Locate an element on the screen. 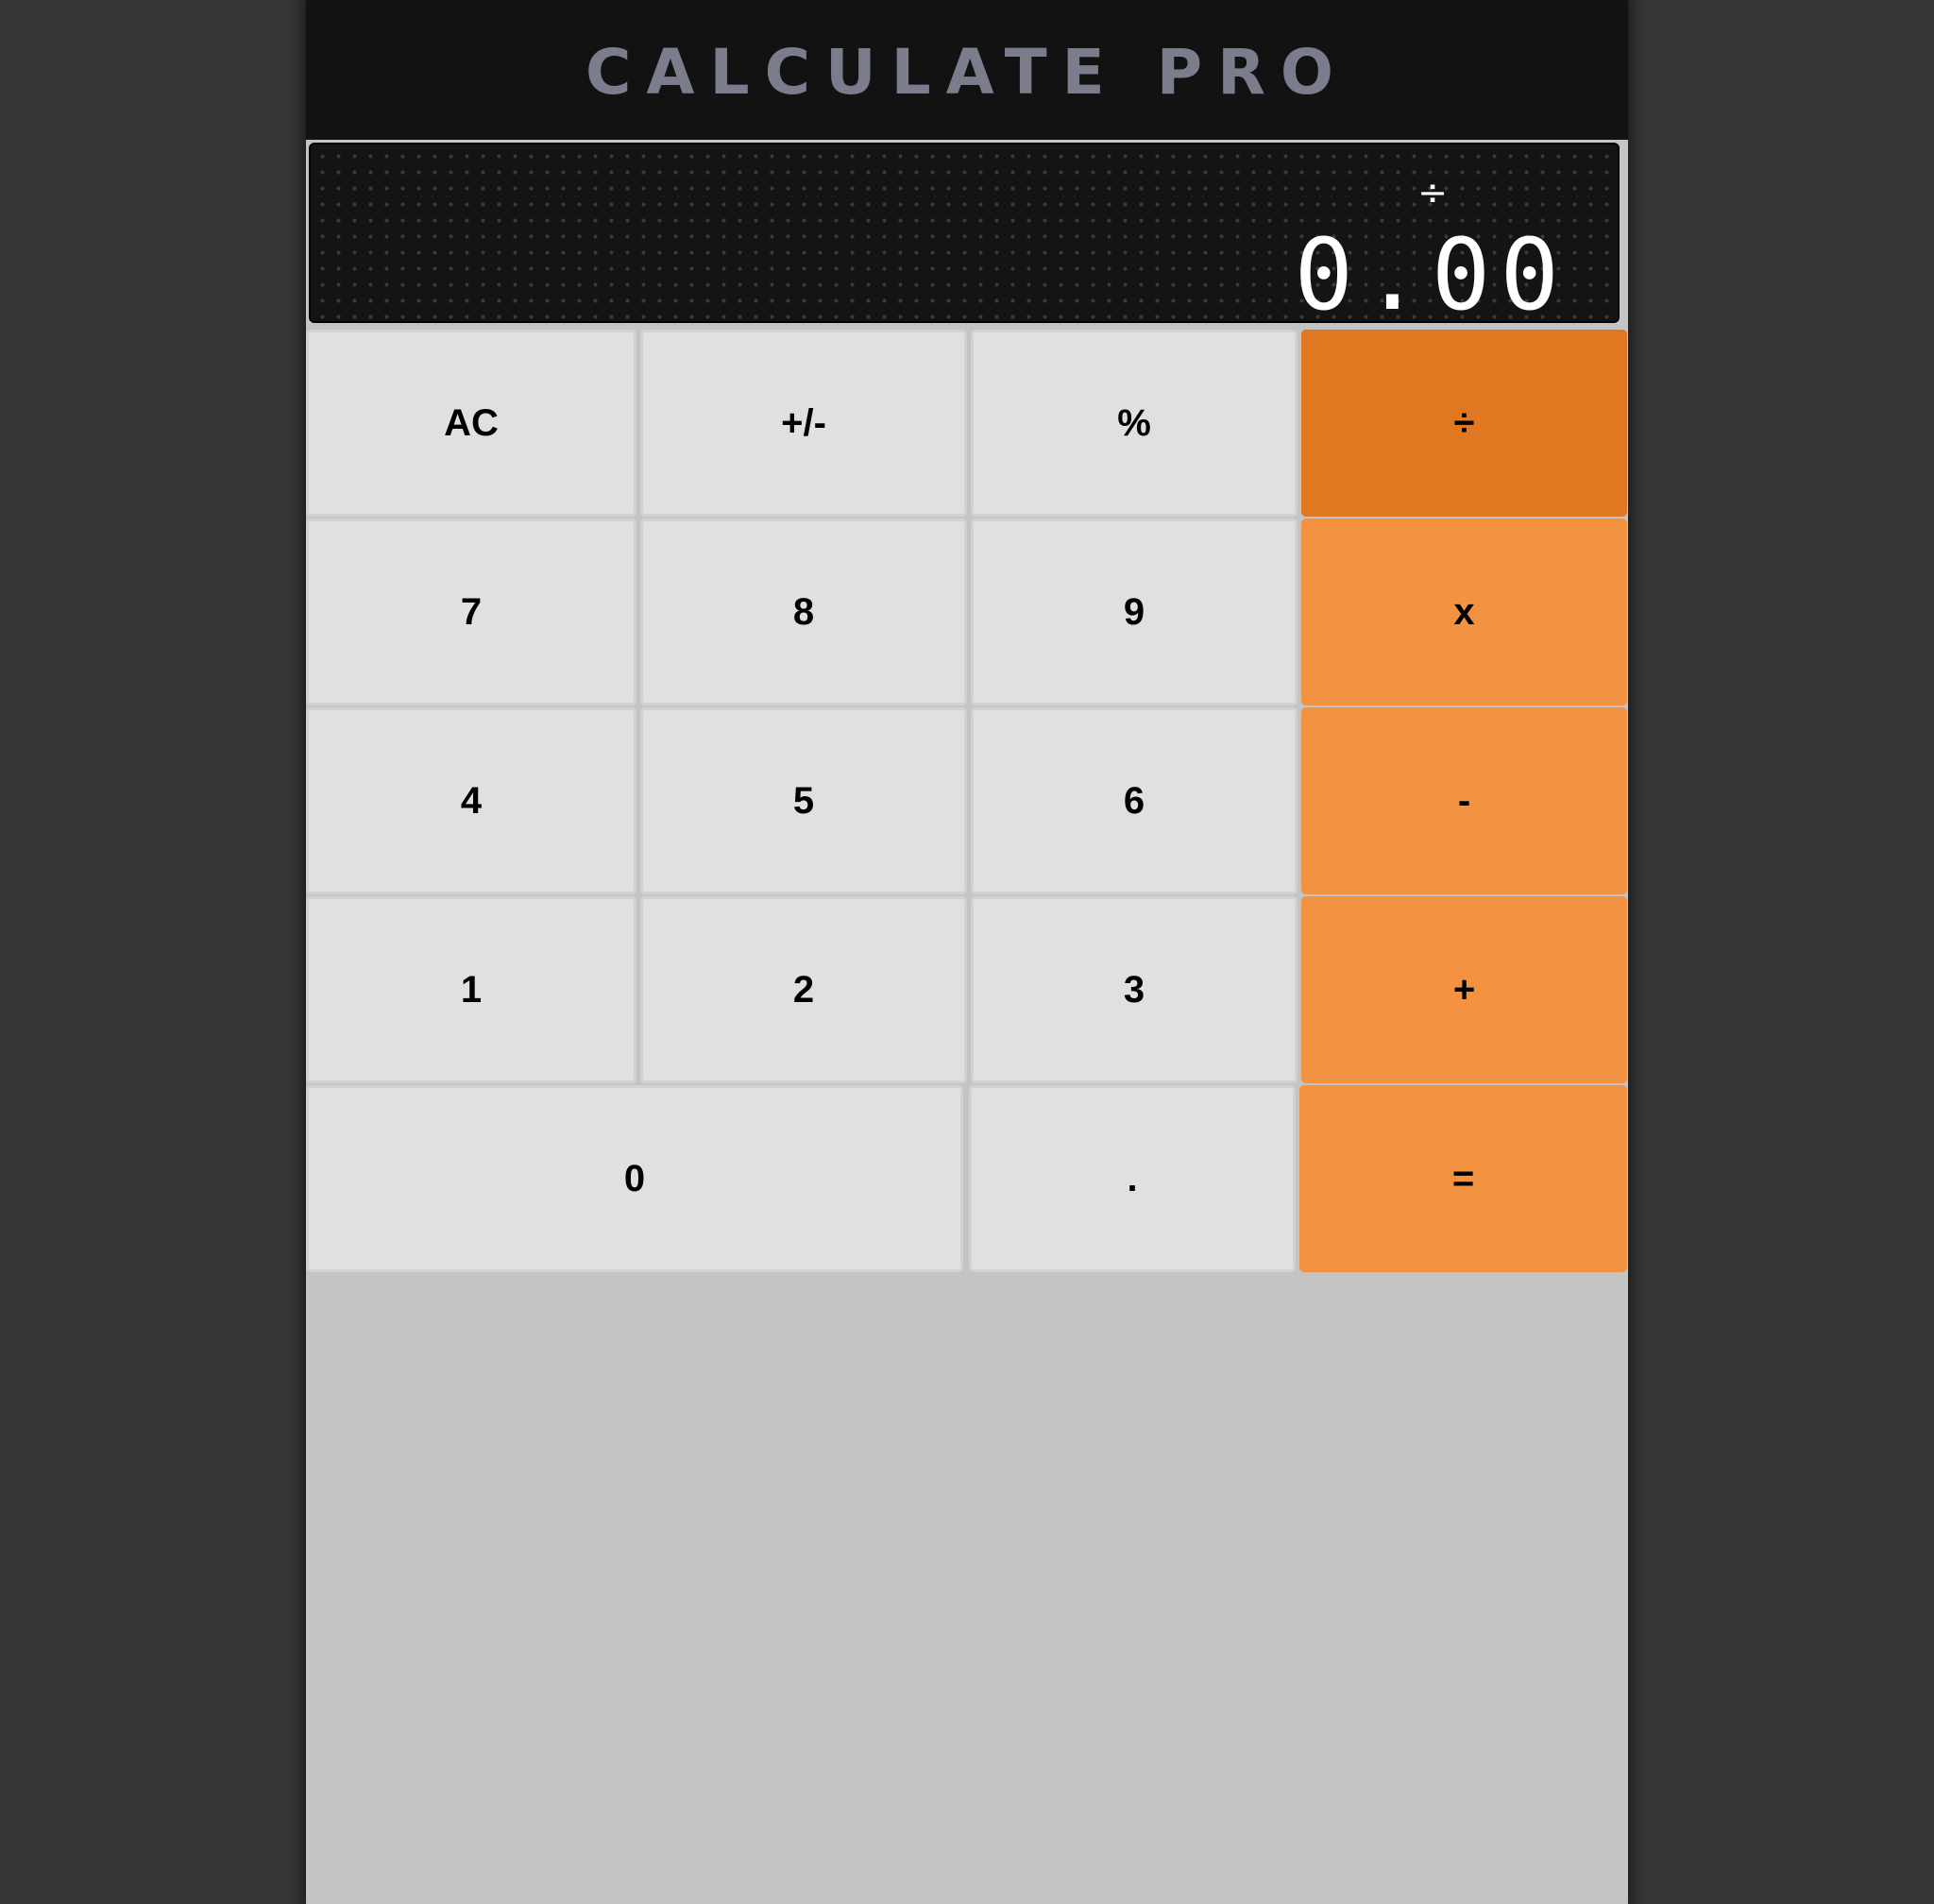 This screenshot has width=1934, height=1904. add-button: + is located at coordinates (1464, 989).